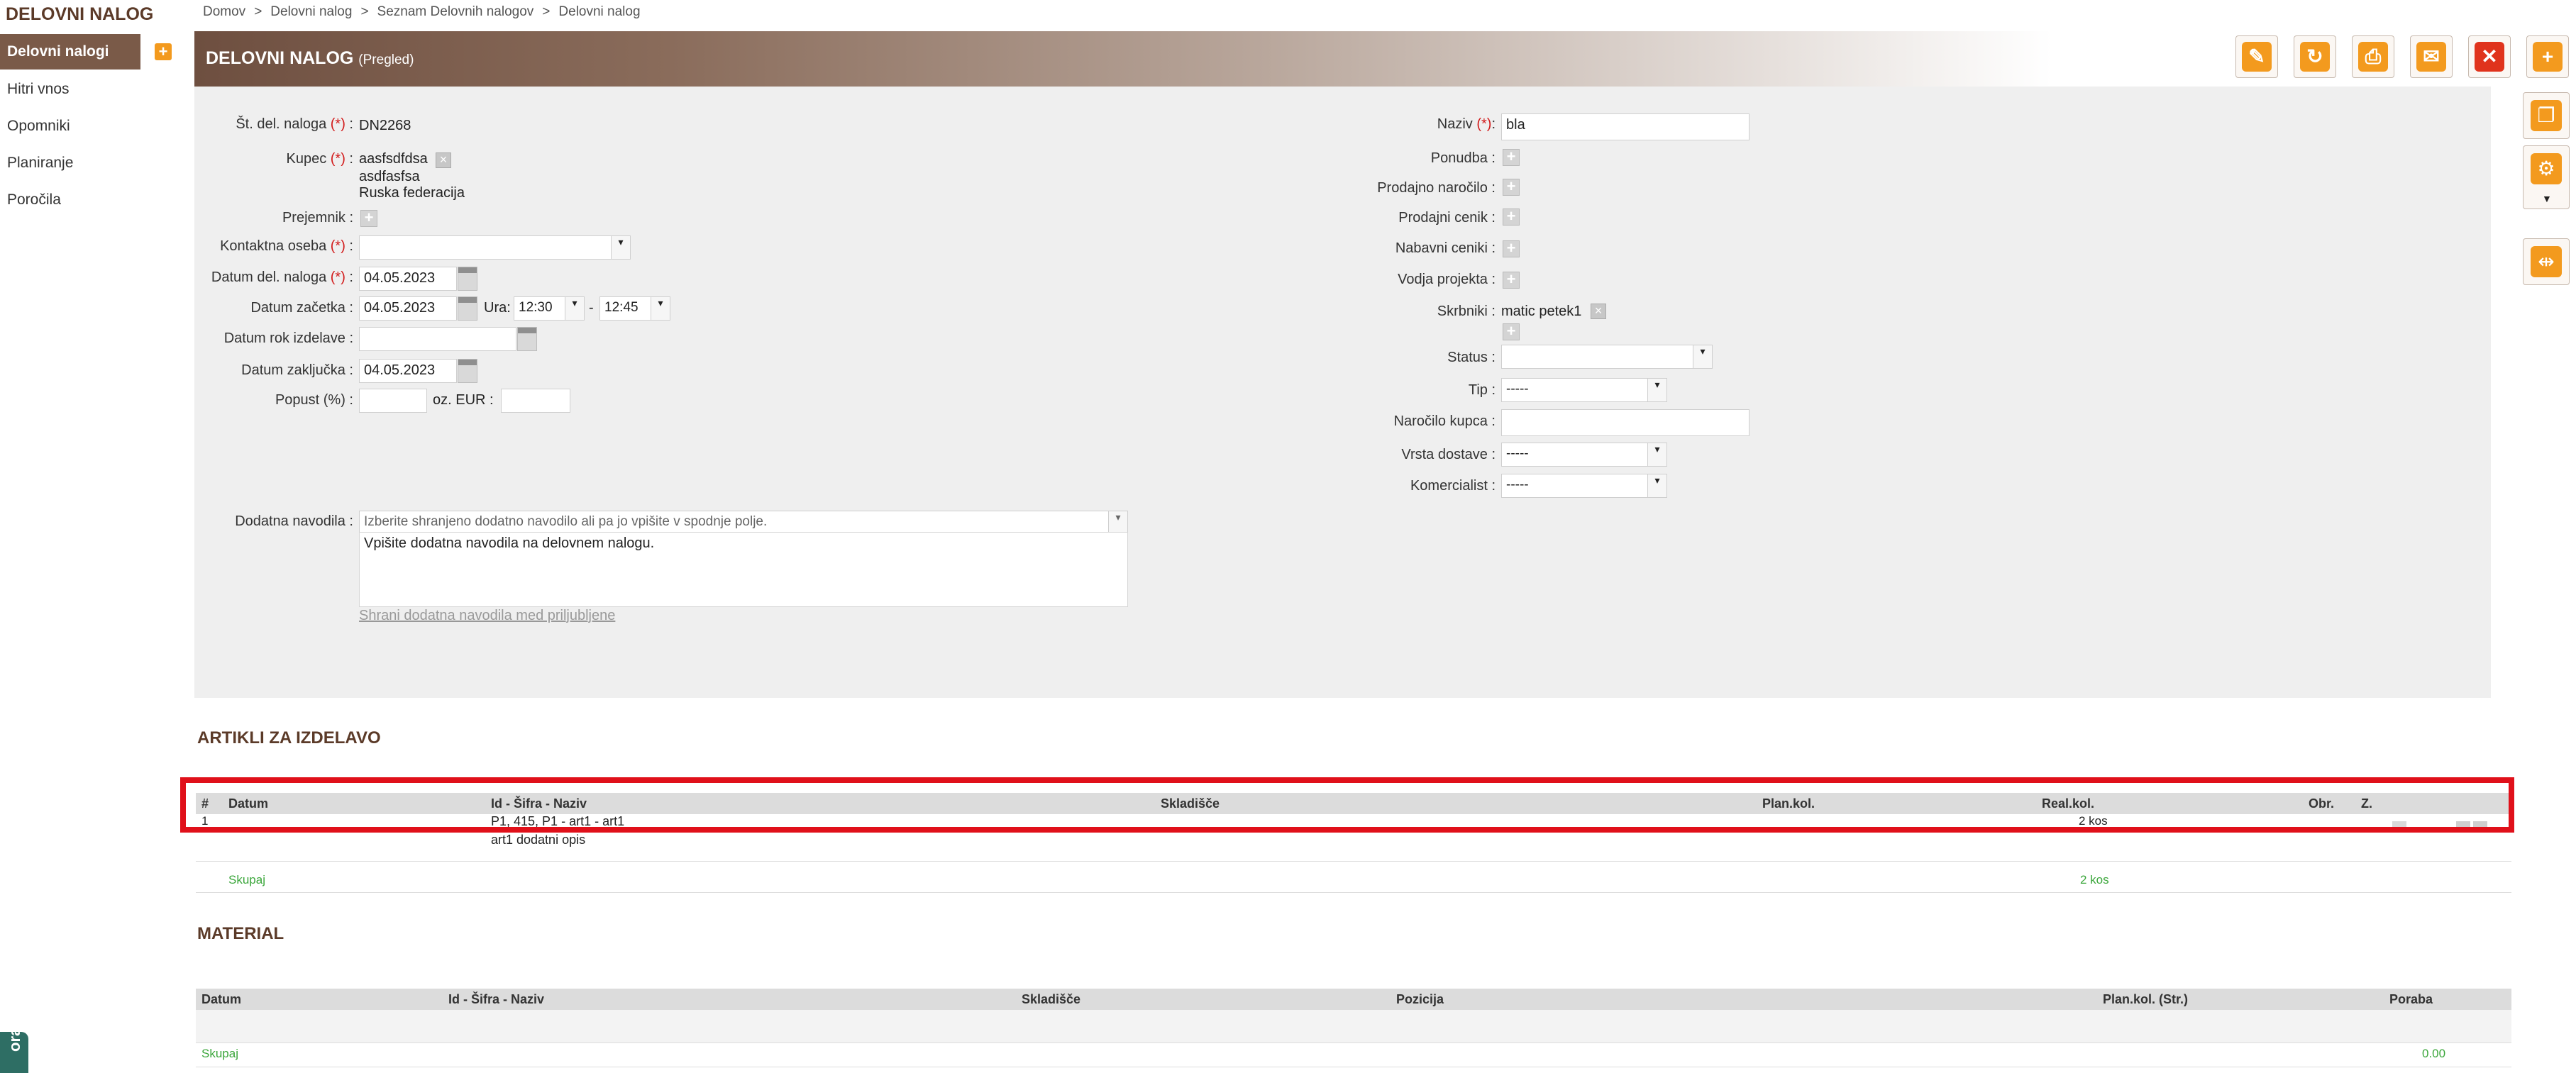 The width and height of the screenshot is (2576, 1073). Describe the element at coordinates (1511, 218) in the screenshot. I see `add-prodajni-cenik-icon: +` at that location.